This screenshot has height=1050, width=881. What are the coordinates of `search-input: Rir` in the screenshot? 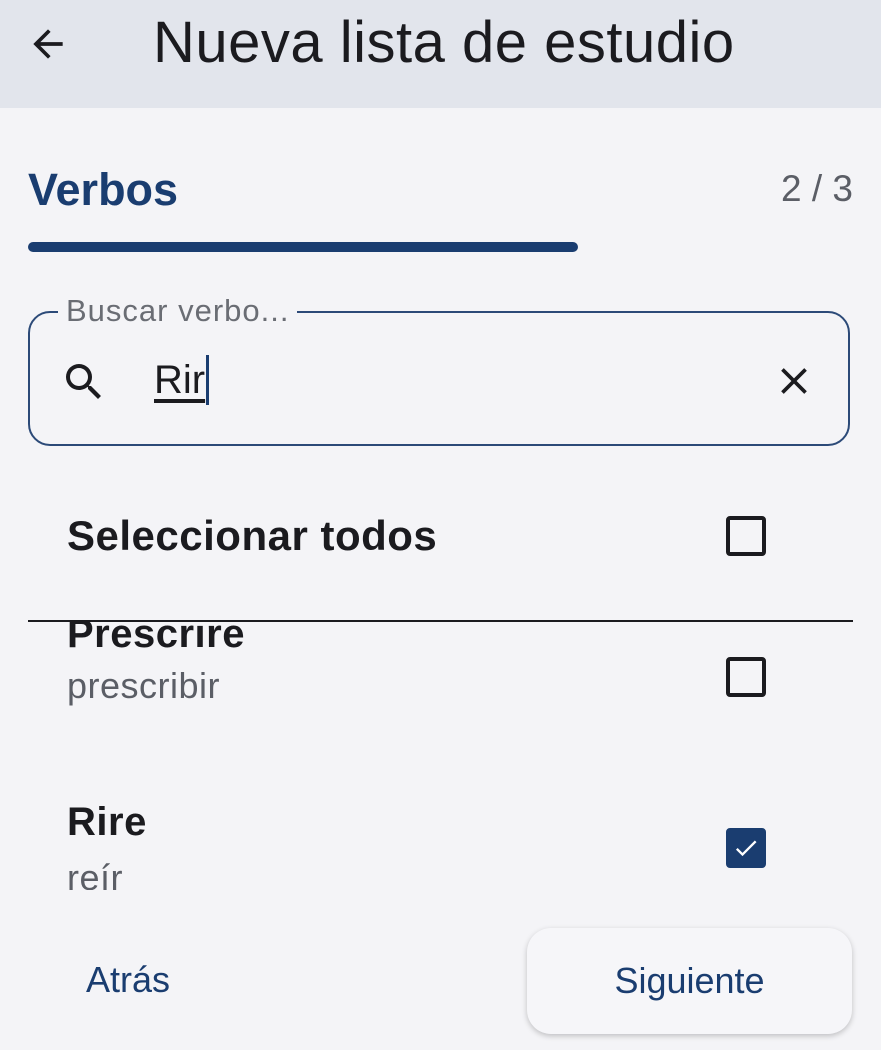 It's located at (182, 380).